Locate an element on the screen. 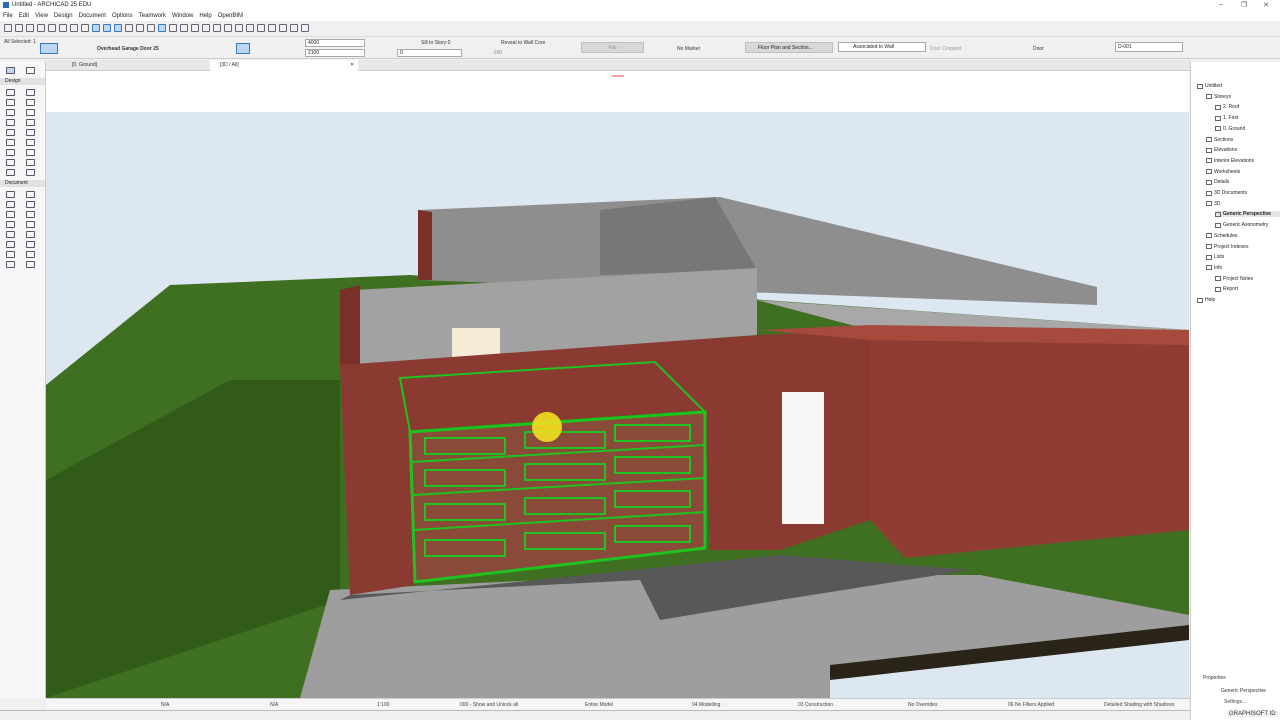 This screenshot has width=1280, height=720. navigator-item: Interior Elevations is located at coordinates (1230, 161).